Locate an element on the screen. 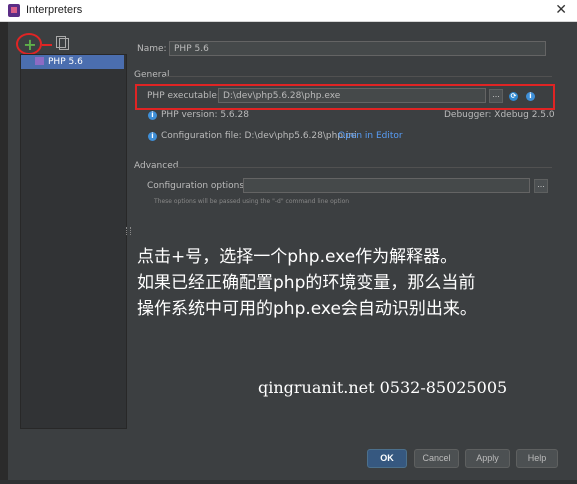 This screenshot has height=484, width=577. open-in-editor-link: Open in Editor is located at coordinates (370, 136).